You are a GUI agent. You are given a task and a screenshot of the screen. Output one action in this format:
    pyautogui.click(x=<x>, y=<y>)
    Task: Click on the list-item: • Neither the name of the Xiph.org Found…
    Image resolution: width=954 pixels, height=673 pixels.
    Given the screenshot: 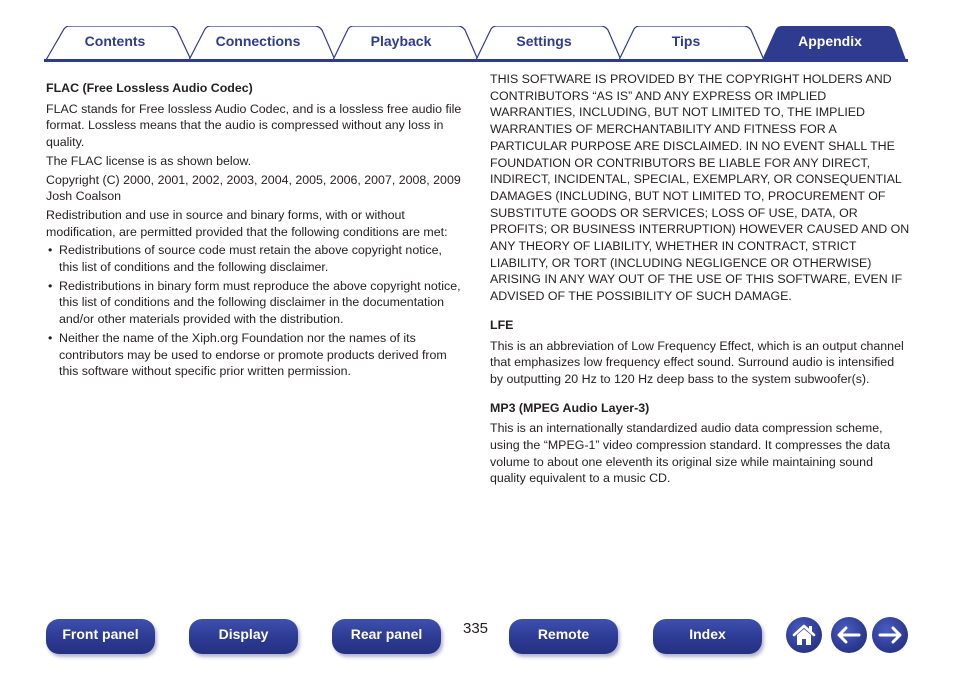 What is the action you would take?
    pyautogui.click(x=255, y=355)
    